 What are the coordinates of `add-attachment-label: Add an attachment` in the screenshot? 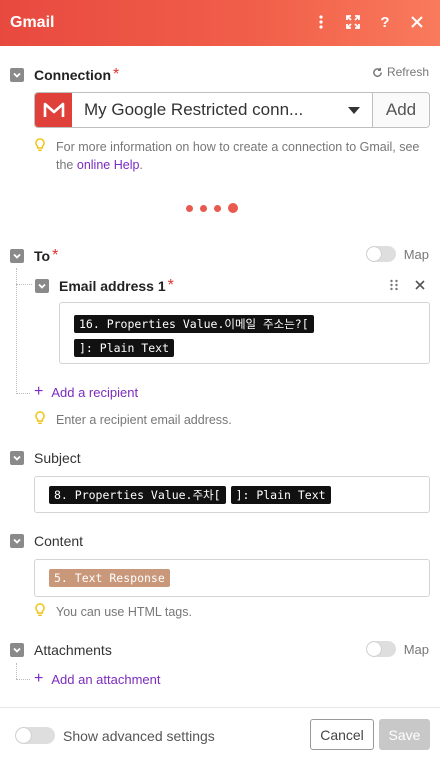 It's located at (106, 679).